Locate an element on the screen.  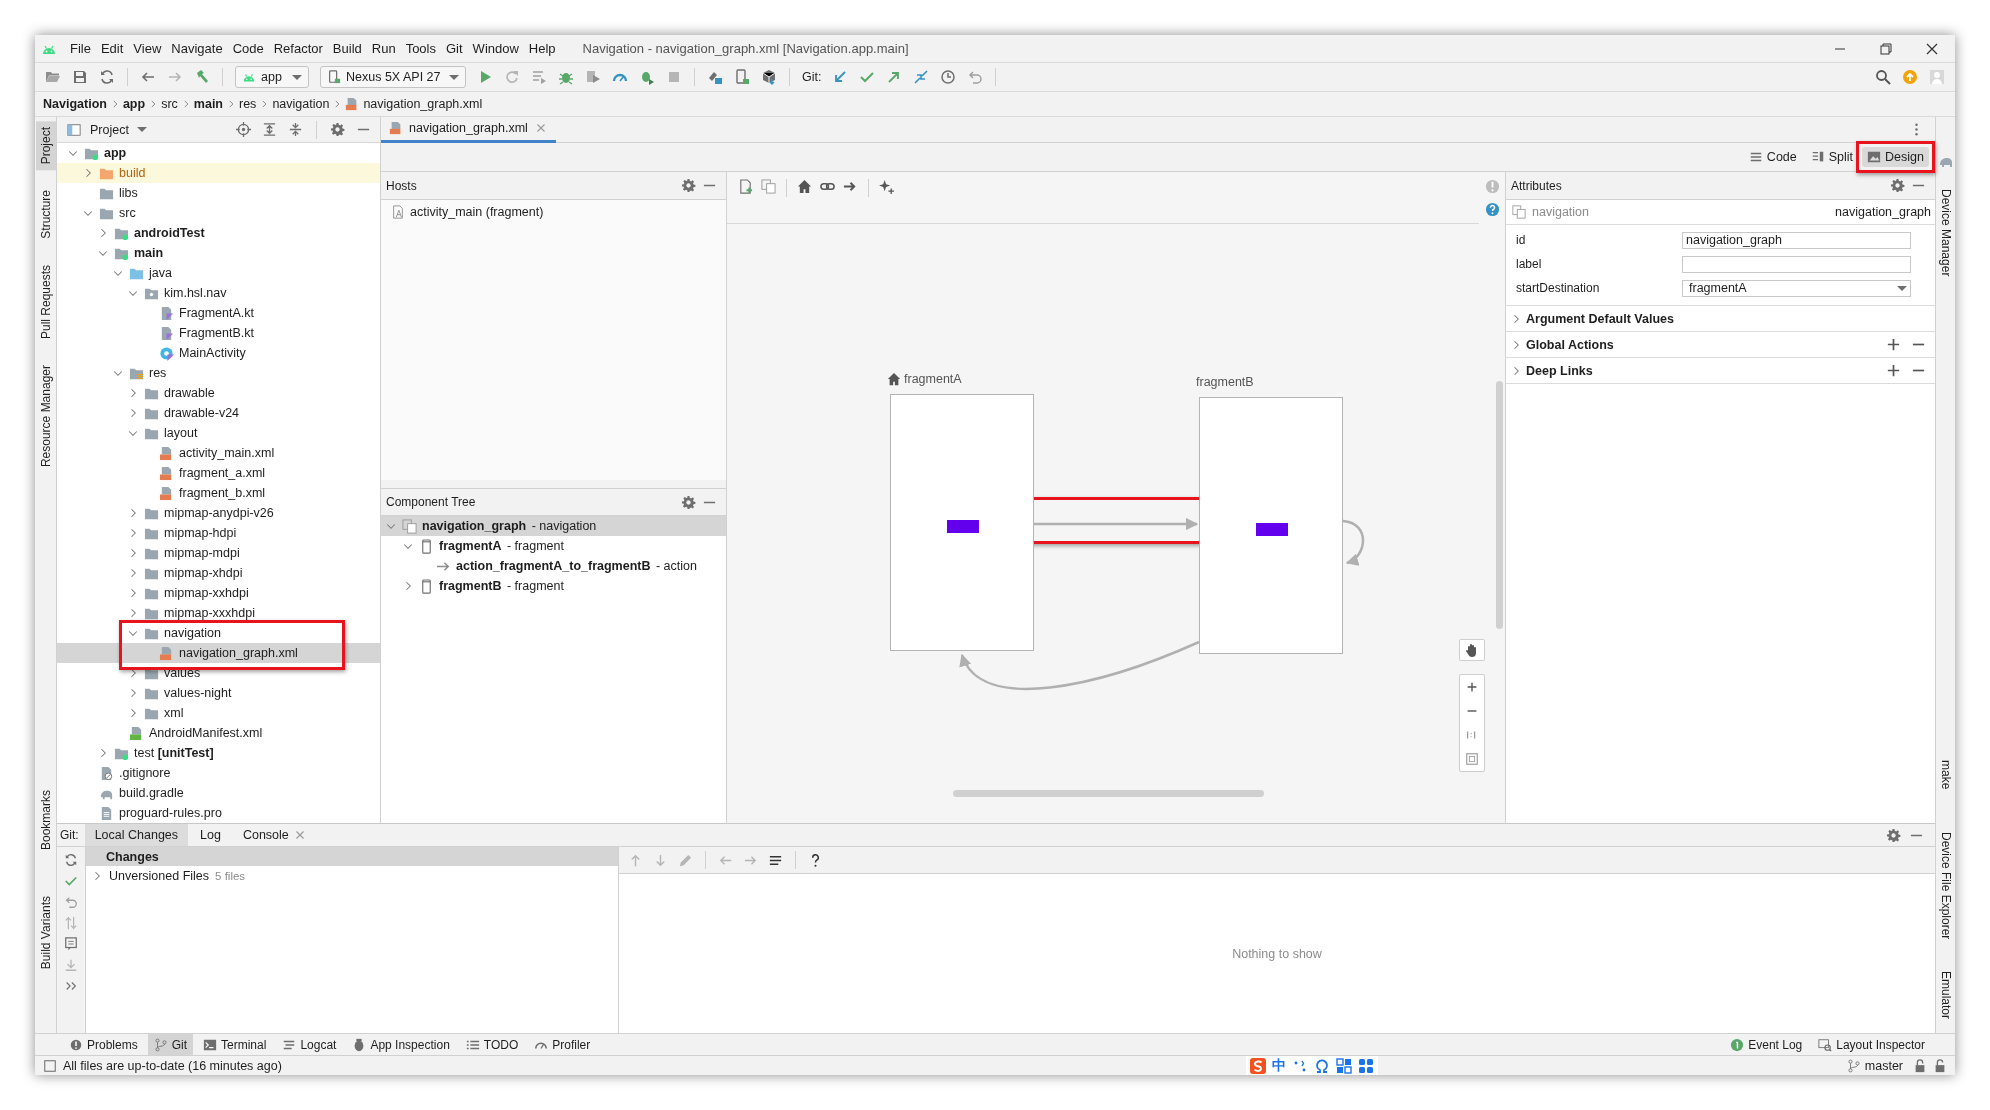
sparkle-icon is located at coordinates (886, 186).